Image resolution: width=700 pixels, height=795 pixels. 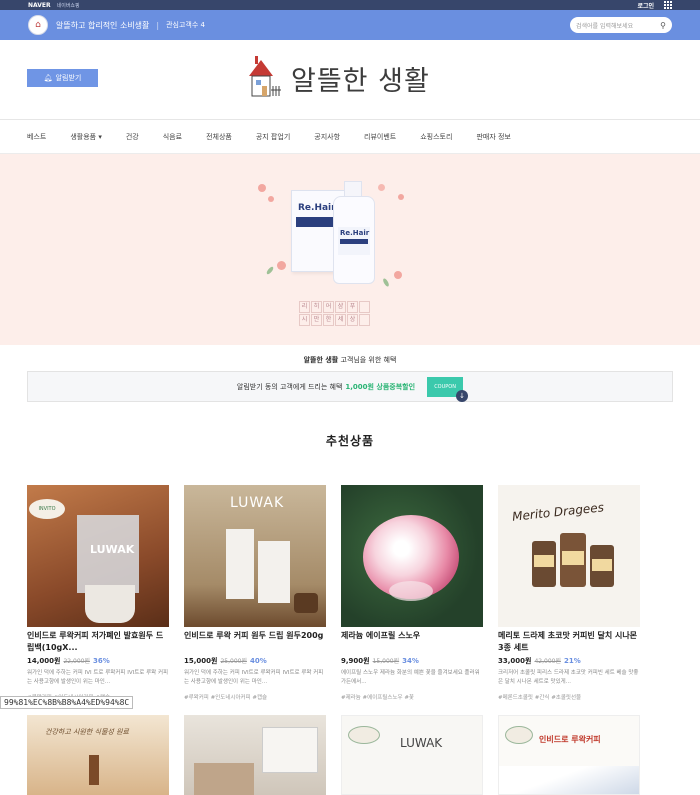 I want to click on product-image: 인비드로 루왁커피, so click(x=569, y=755).